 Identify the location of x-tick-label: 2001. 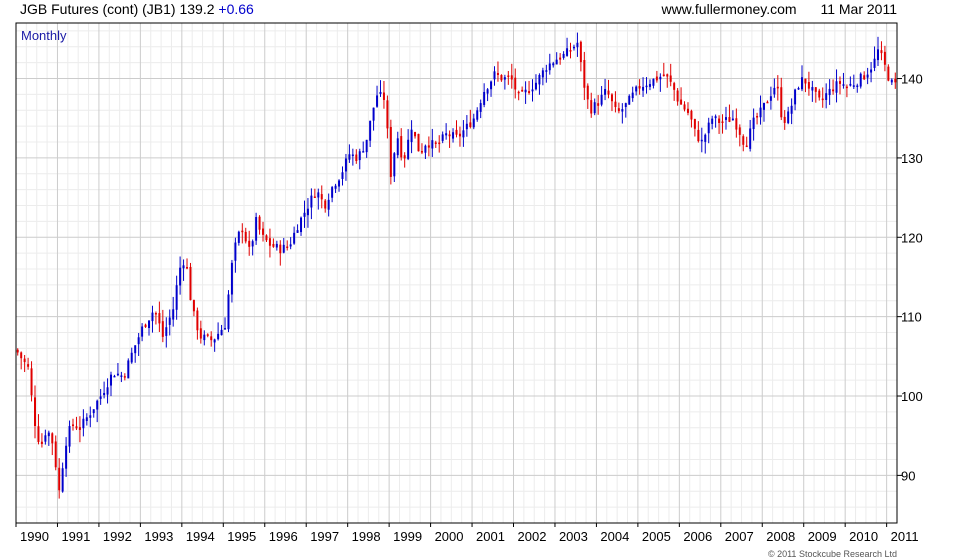
(490, 536).